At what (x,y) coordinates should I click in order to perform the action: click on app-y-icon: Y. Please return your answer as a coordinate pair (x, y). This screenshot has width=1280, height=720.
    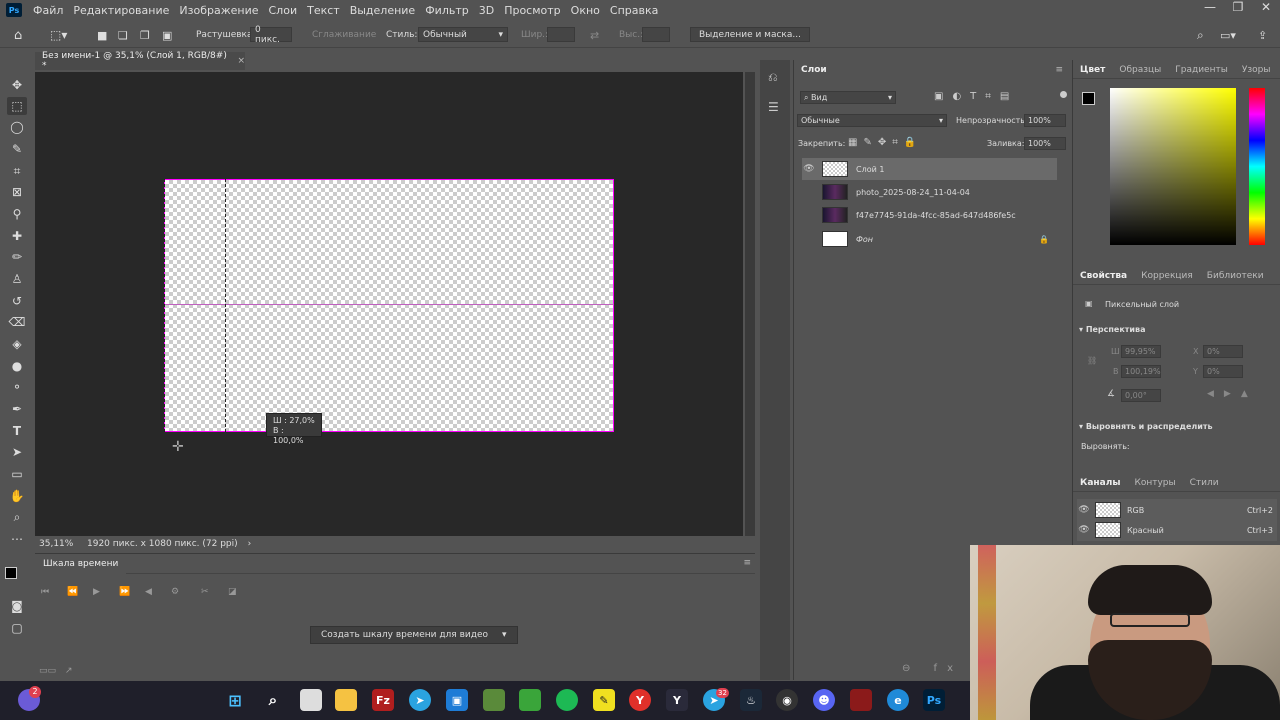
    Looking at the image, I should click on (677, 700).